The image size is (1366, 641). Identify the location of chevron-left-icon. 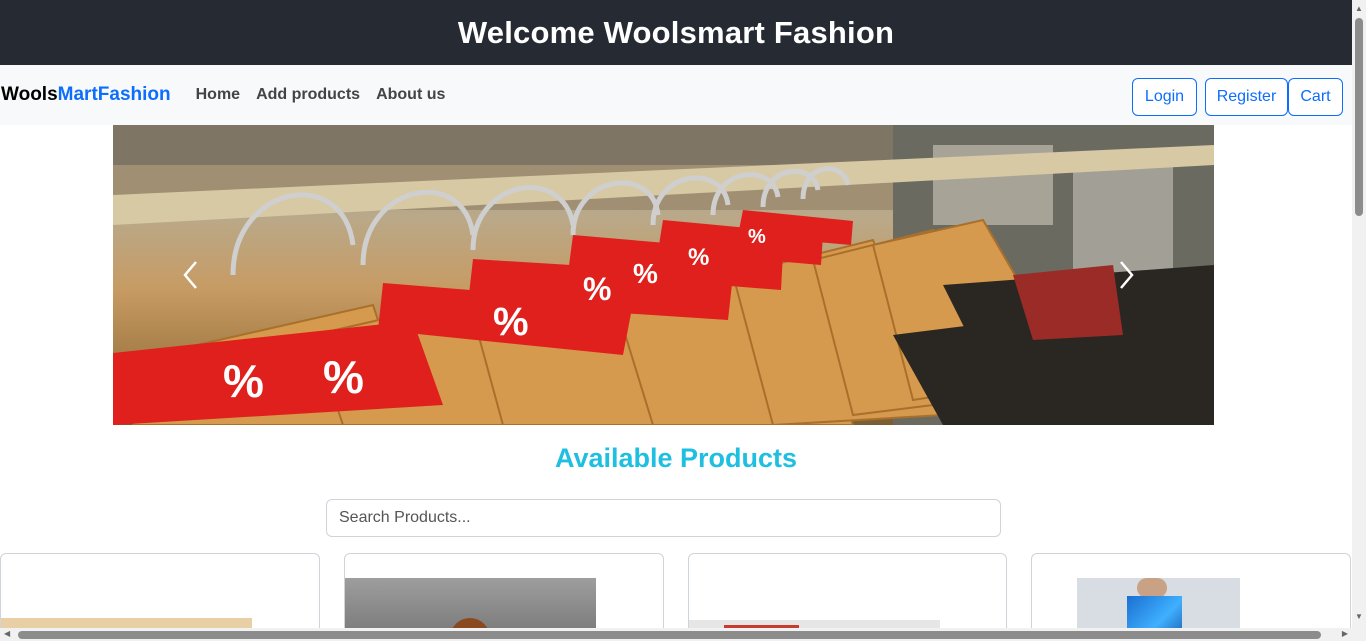
(190, 275).